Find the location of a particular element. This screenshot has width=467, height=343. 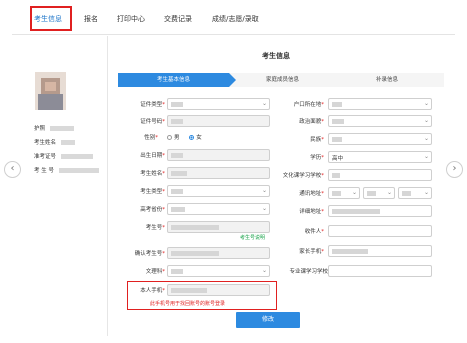

major-school-field is located at coordinates (380, 271).